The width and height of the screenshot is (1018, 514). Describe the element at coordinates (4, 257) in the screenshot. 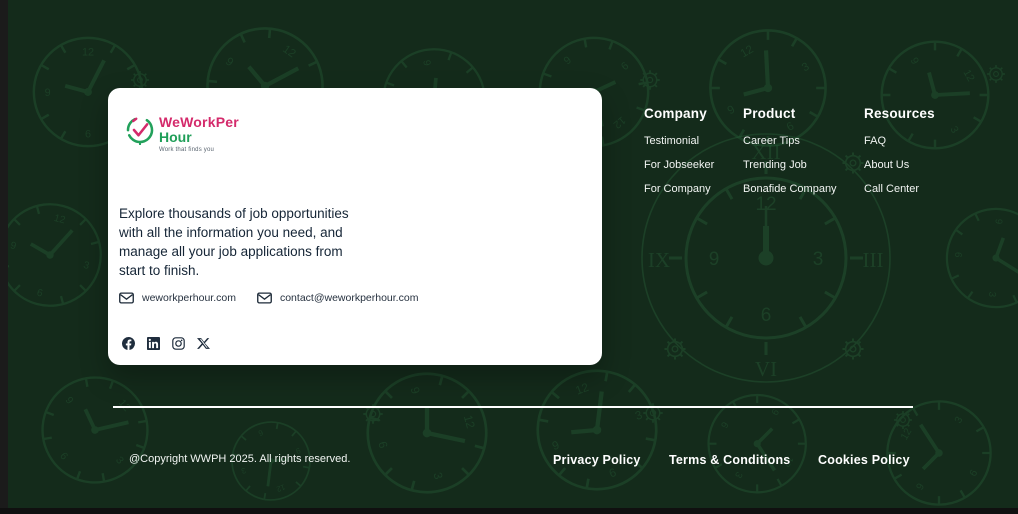

I see `left-edge-strip` at that location.